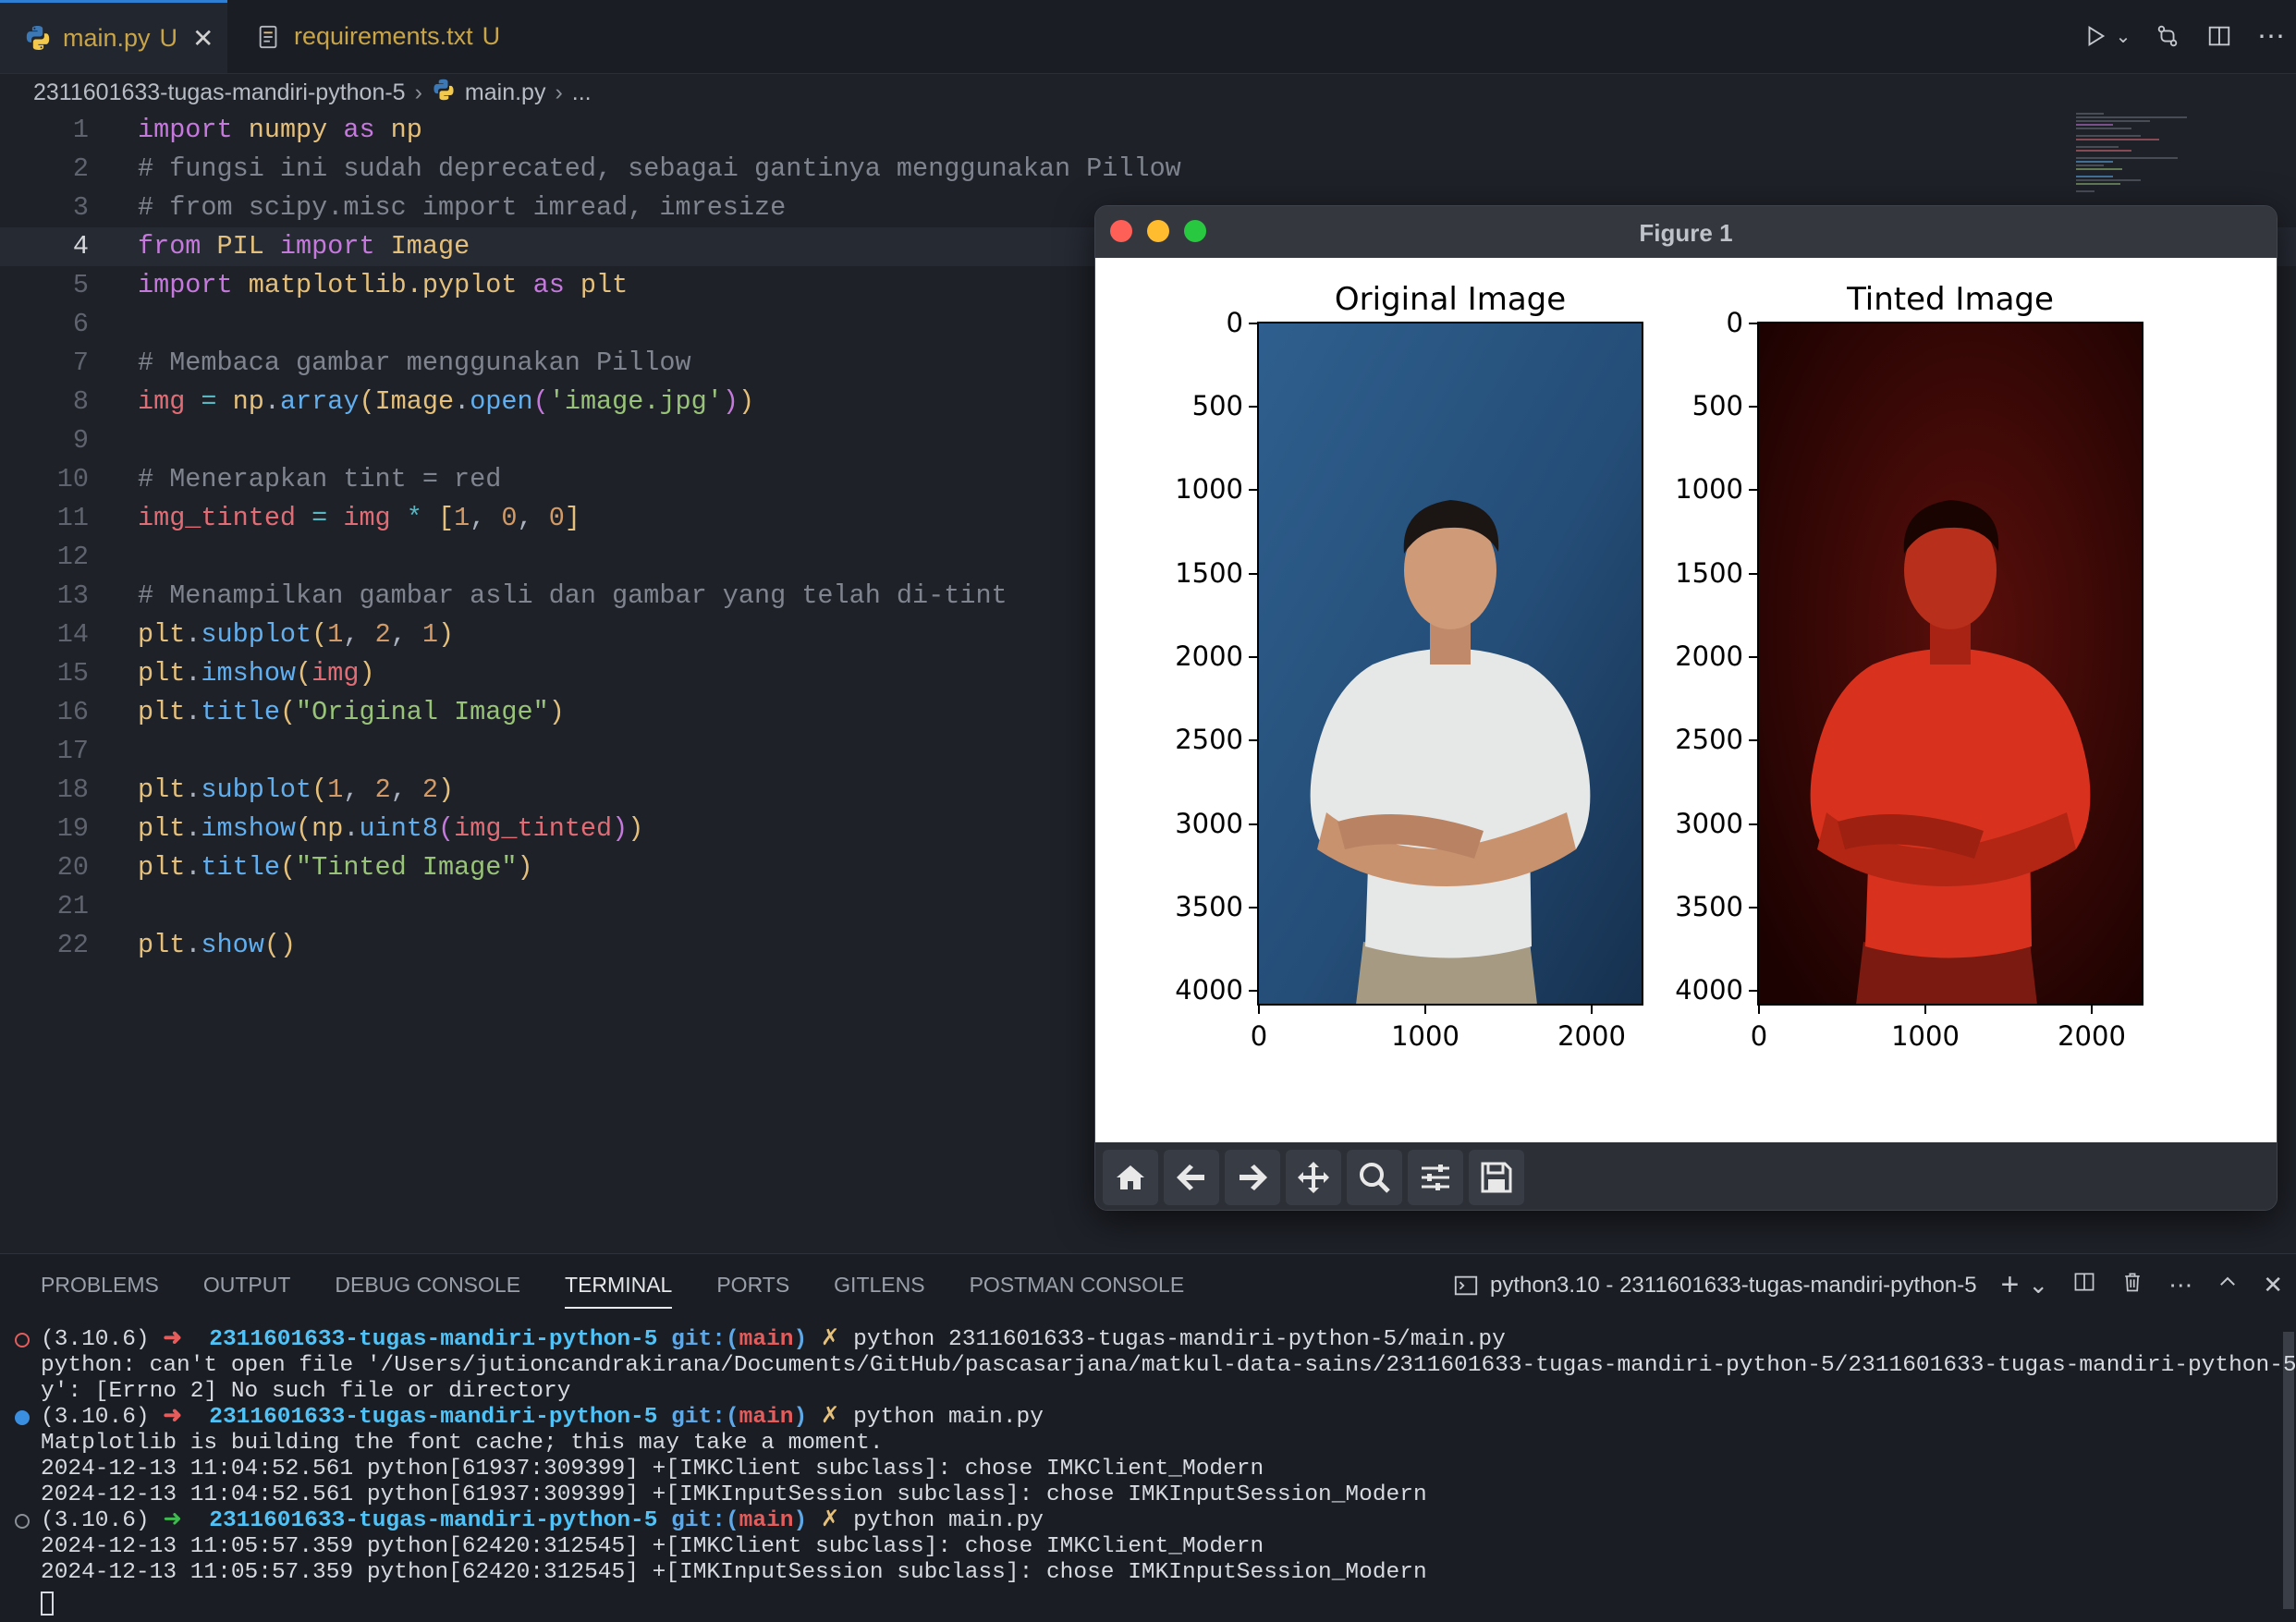  Describe the element at coordinates (619, 1291) in the screenshot. I see `tab-terminal: TERMINAL` at that location.